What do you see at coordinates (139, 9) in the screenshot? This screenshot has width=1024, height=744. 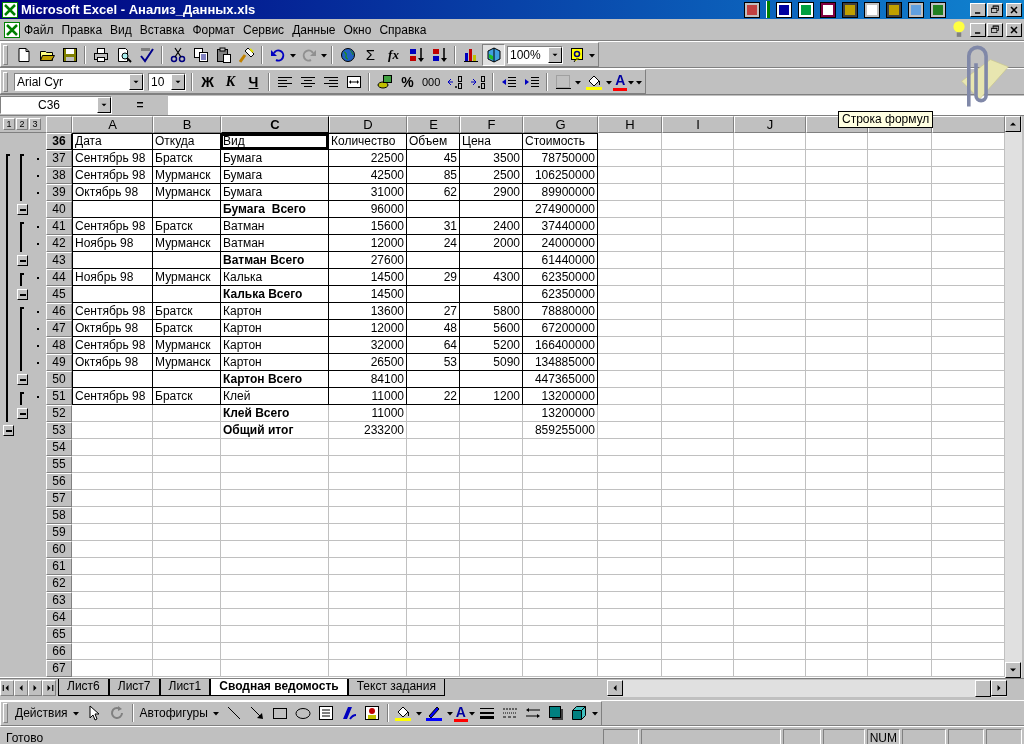 I see `window-title: Microsoft Excel - Анализ_Данных.xls` at bounding box center [139, 9].